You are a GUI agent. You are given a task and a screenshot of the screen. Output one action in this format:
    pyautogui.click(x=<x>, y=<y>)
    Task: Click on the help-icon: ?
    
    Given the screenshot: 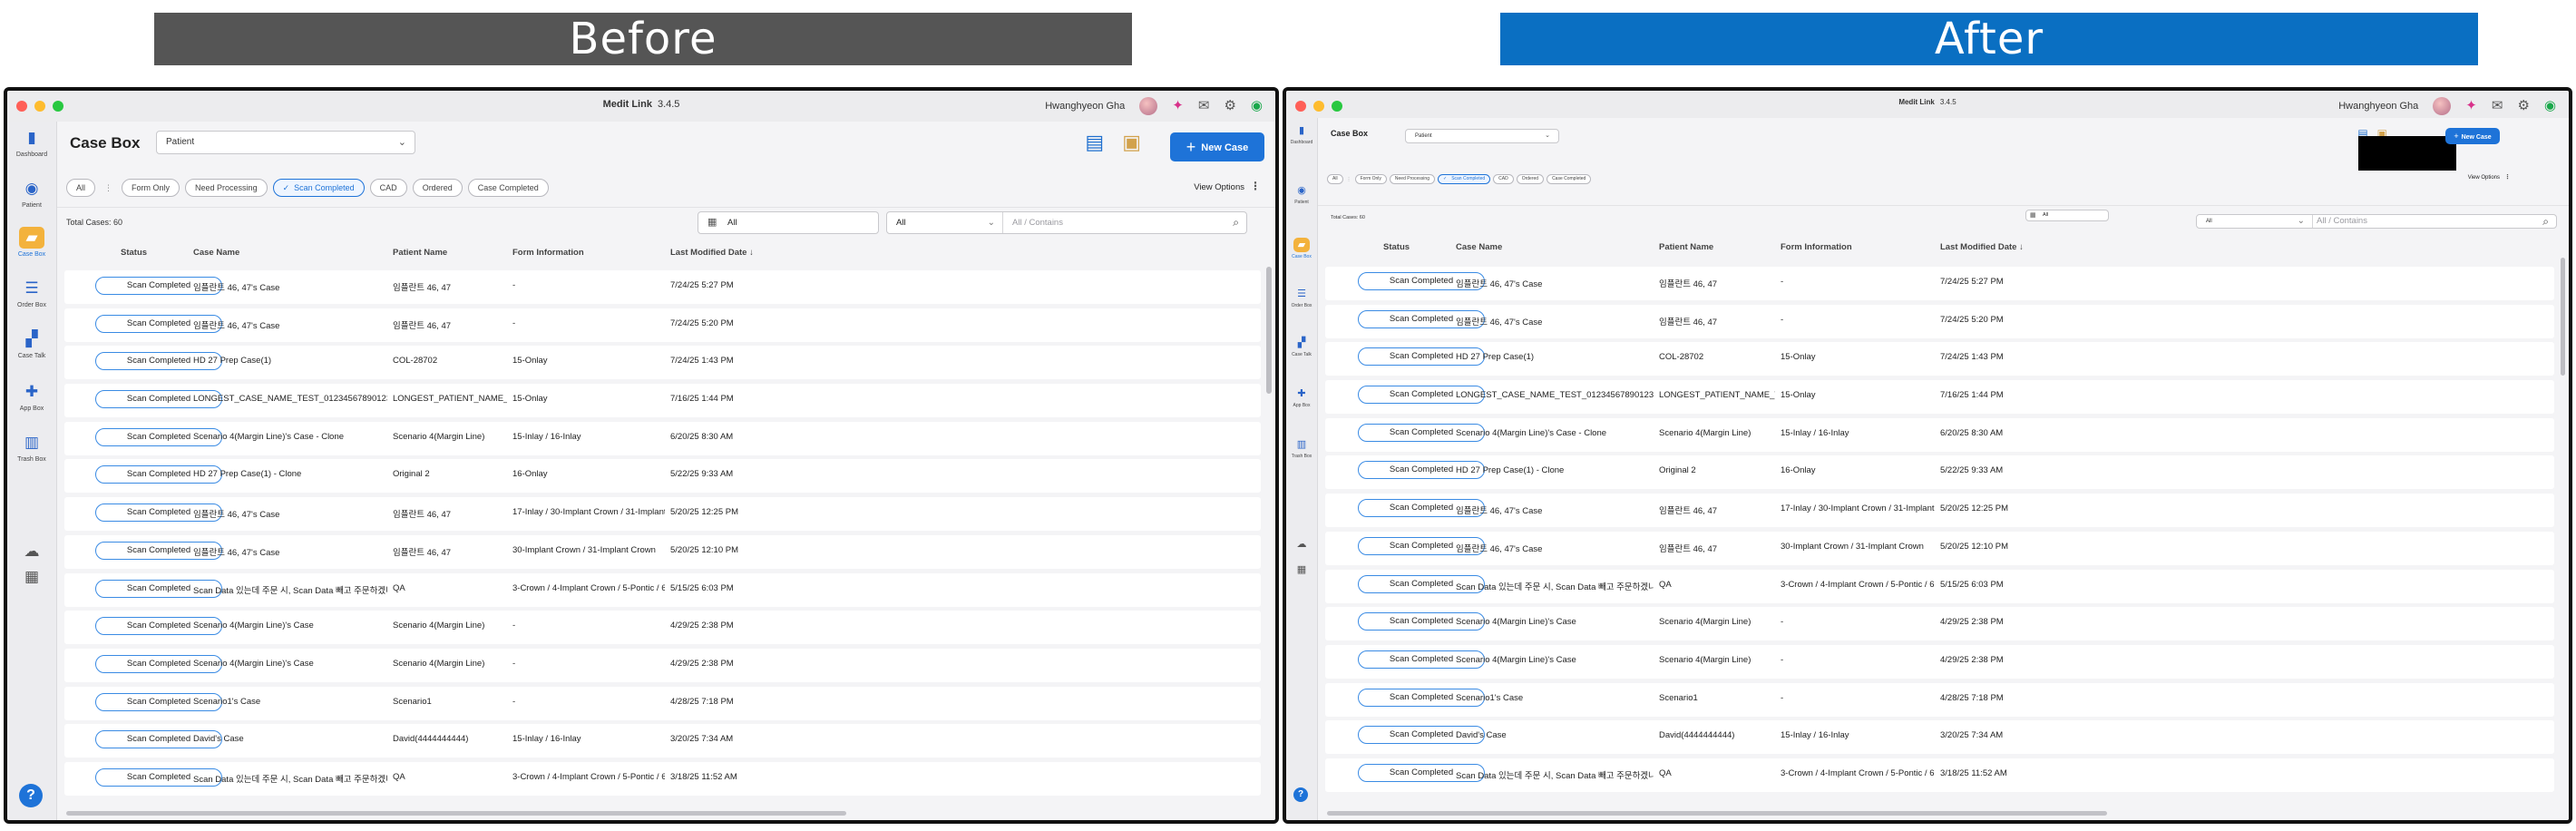 What is the action you would take?
    pyautogui.click(x=31, y=795)
    